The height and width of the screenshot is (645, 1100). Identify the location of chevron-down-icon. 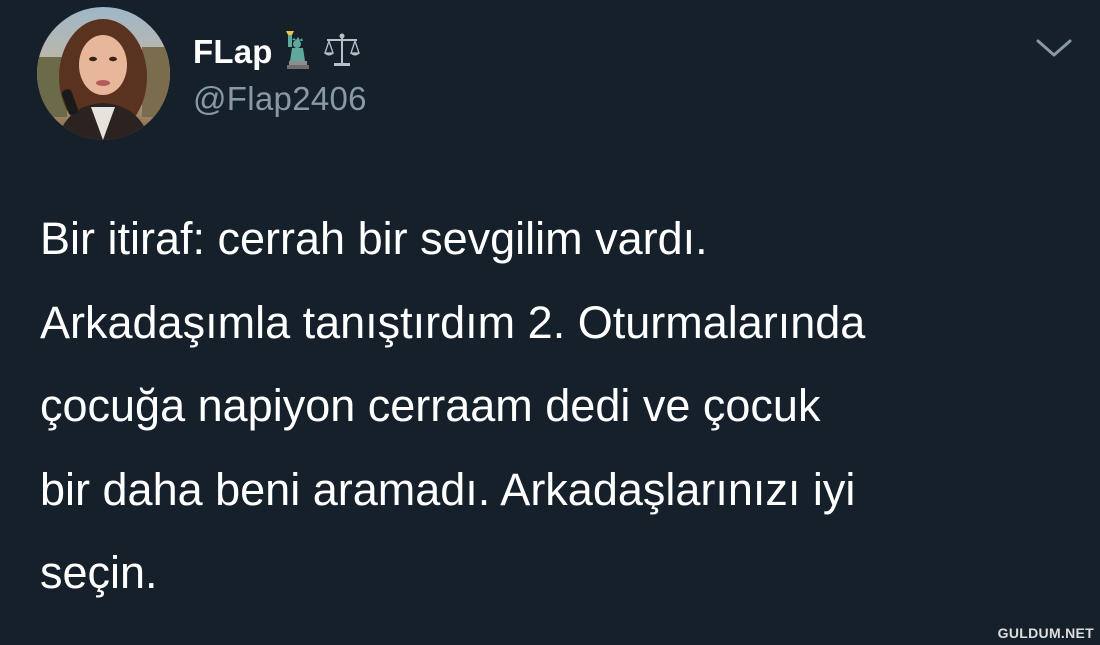
(1054, 48).